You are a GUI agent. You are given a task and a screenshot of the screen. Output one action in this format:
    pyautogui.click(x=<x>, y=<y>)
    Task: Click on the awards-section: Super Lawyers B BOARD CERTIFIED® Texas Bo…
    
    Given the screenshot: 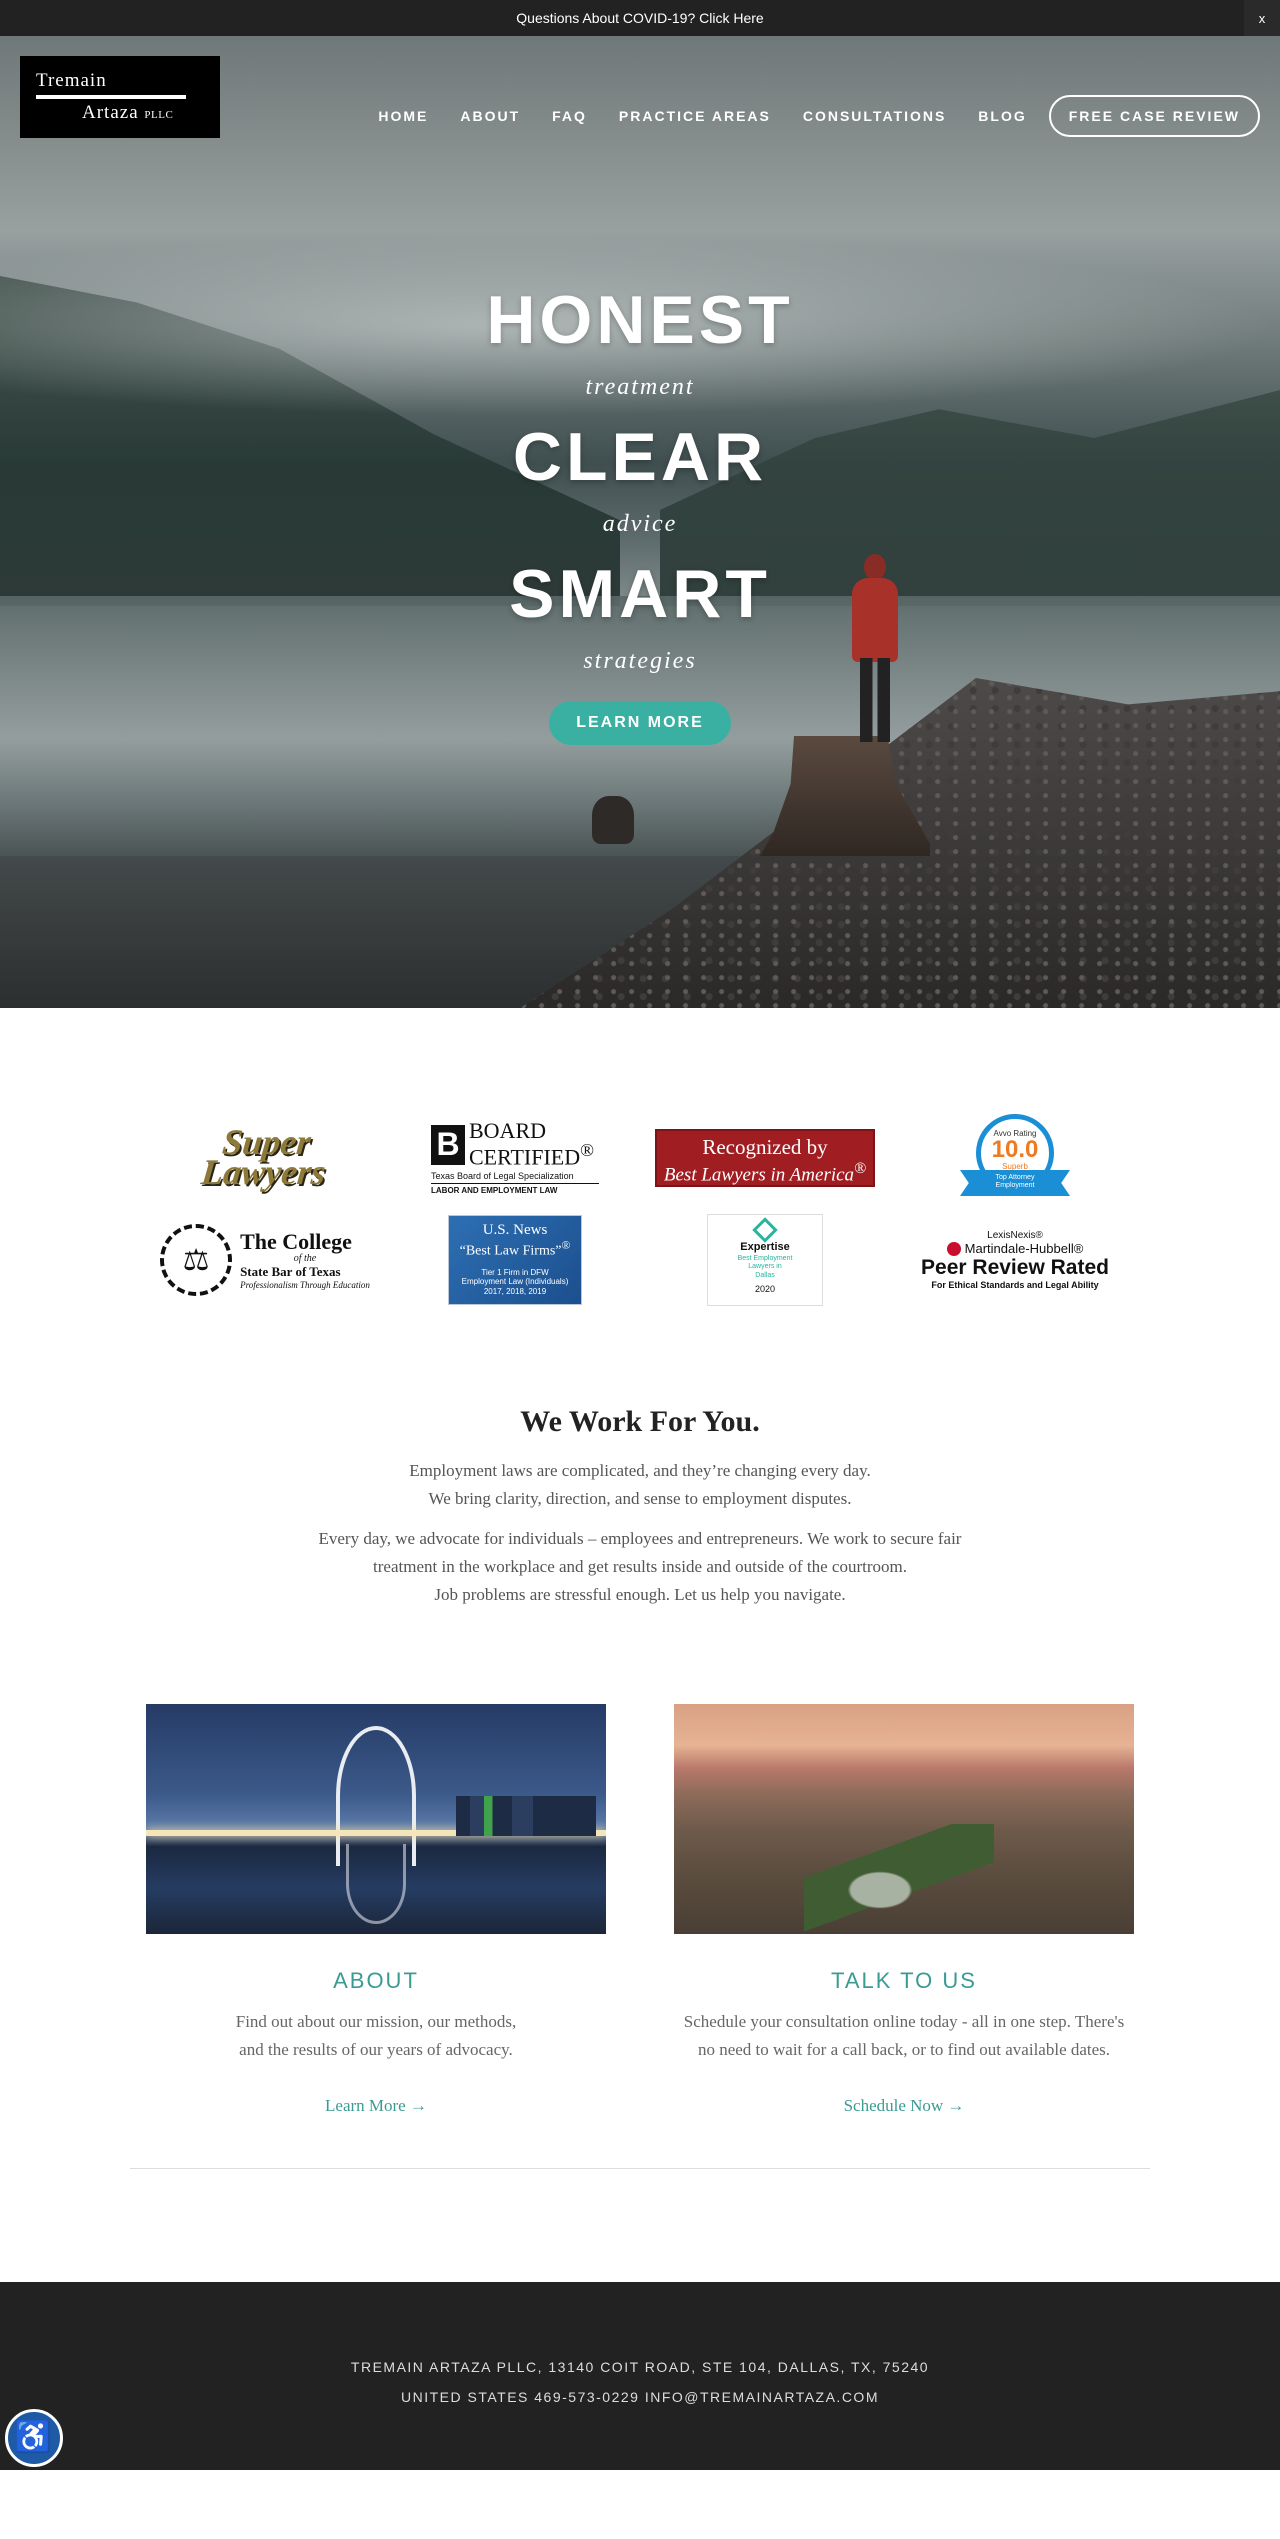 What is the action you would take?
    pyautogui.click(x=640, y=1159)
    